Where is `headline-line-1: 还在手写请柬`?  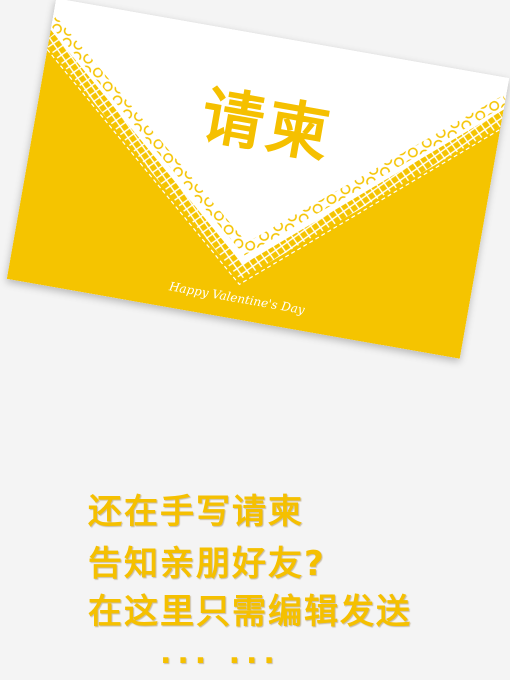 headline-line-1: 还在手写请柬 is located at coordinates (196, 512).